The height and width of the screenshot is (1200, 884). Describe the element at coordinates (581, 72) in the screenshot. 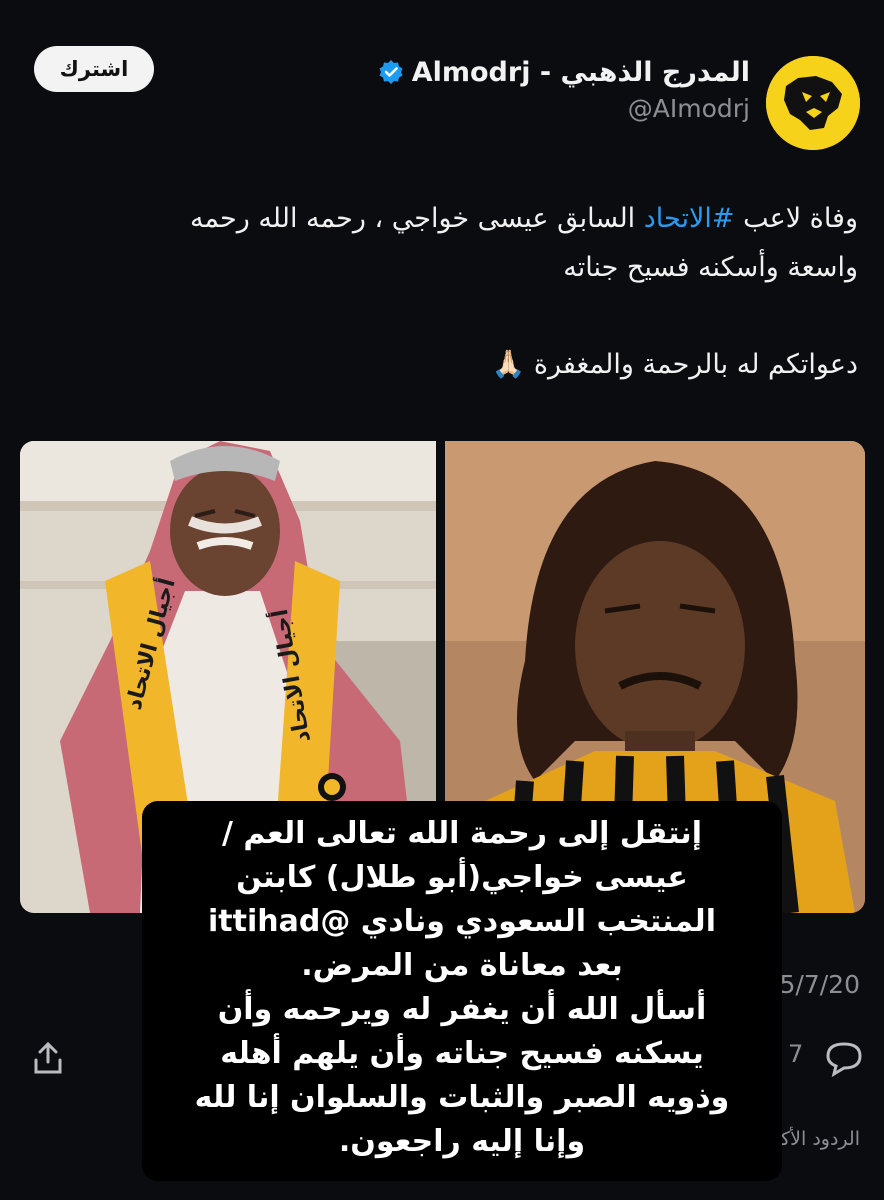

I see `account-display-name: المدرج الذهبي - Almodrj` at that location.